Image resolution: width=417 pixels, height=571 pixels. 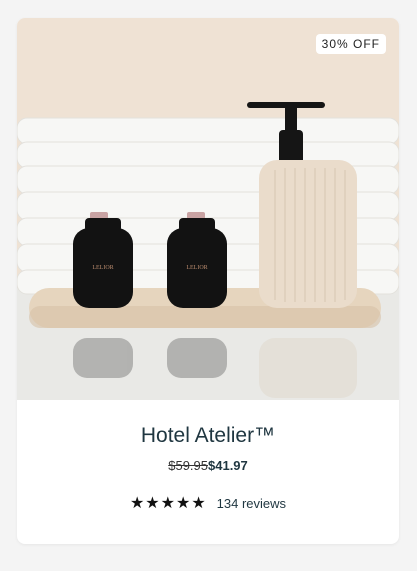 I want to click on original-price: $59.95, so click(x=188, y=465).